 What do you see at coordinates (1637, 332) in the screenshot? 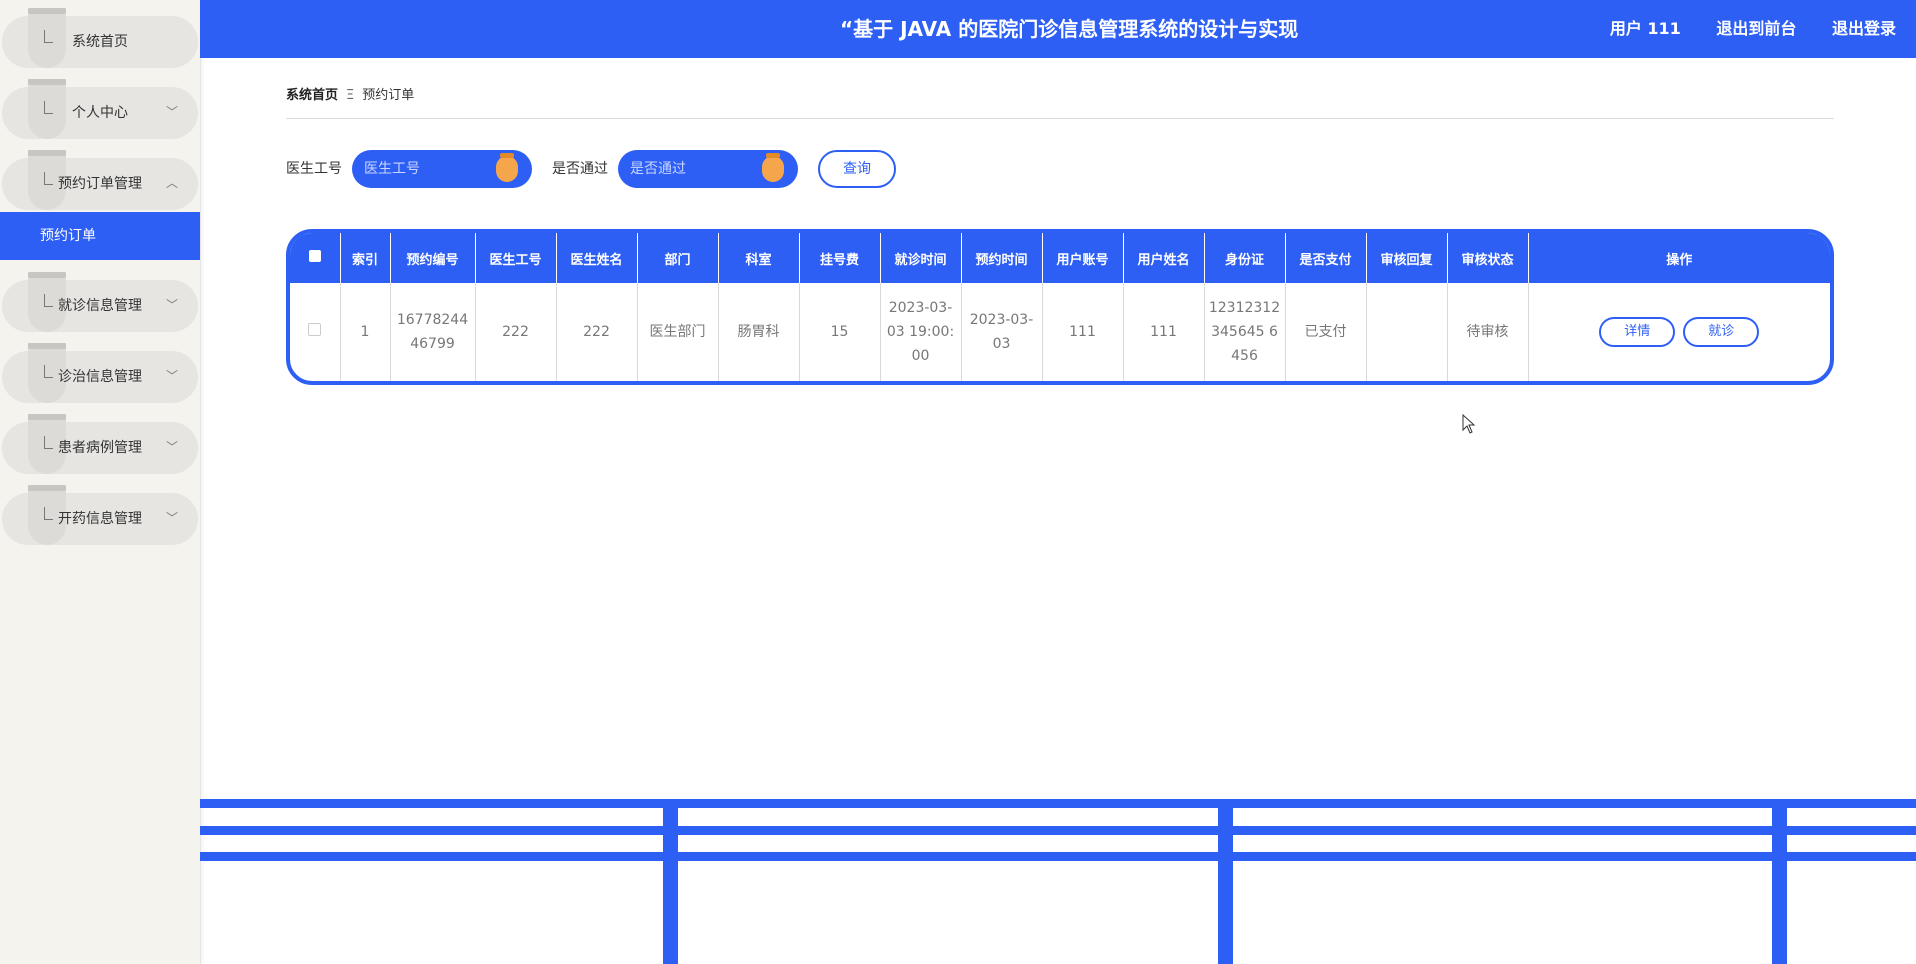
I see `detail-button: 详情` at bounding box center [1637, 332].